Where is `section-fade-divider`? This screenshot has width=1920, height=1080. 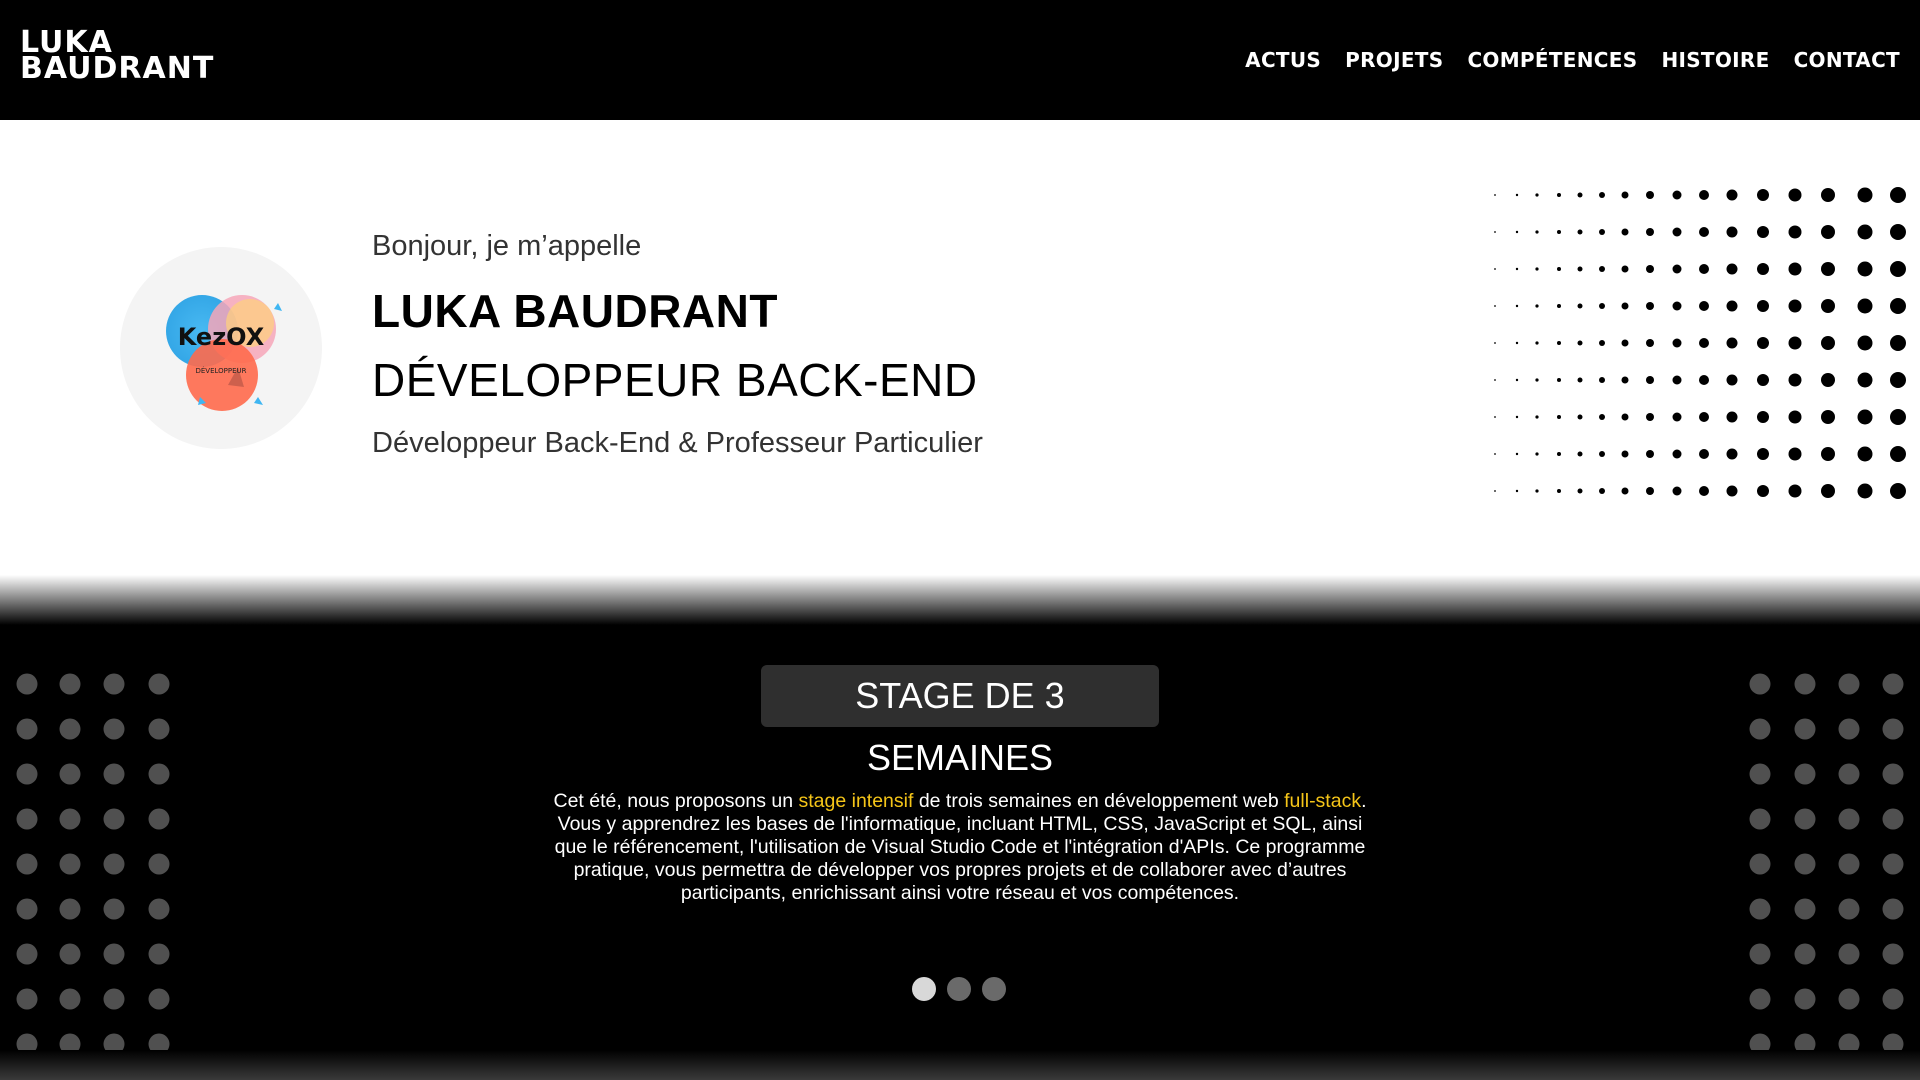 section-fade-divider is located at coordinates (960, 600).